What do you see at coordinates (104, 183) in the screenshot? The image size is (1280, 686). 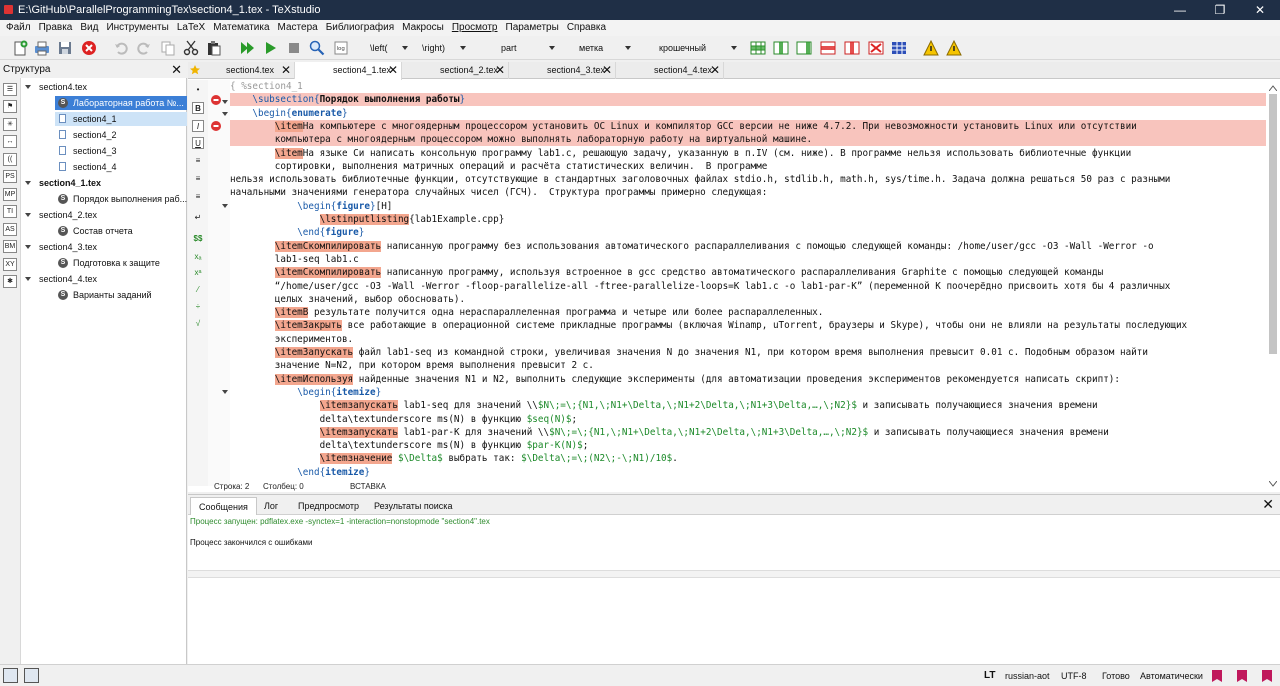 I see `tree-item: section4_1.tex` at bounding box center [104, 183].